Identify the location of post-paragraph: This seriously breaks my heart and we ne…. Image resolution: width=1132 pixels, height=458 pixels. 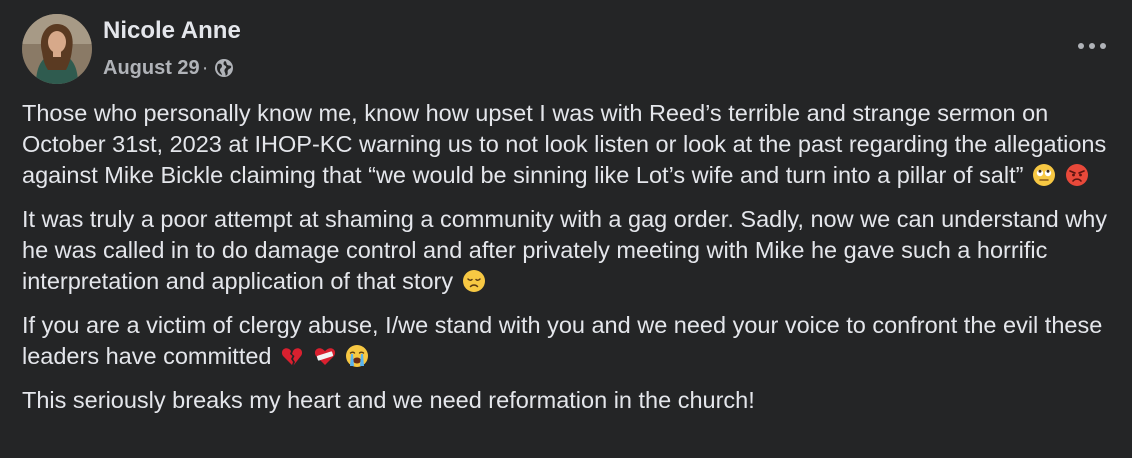
(572, 400).